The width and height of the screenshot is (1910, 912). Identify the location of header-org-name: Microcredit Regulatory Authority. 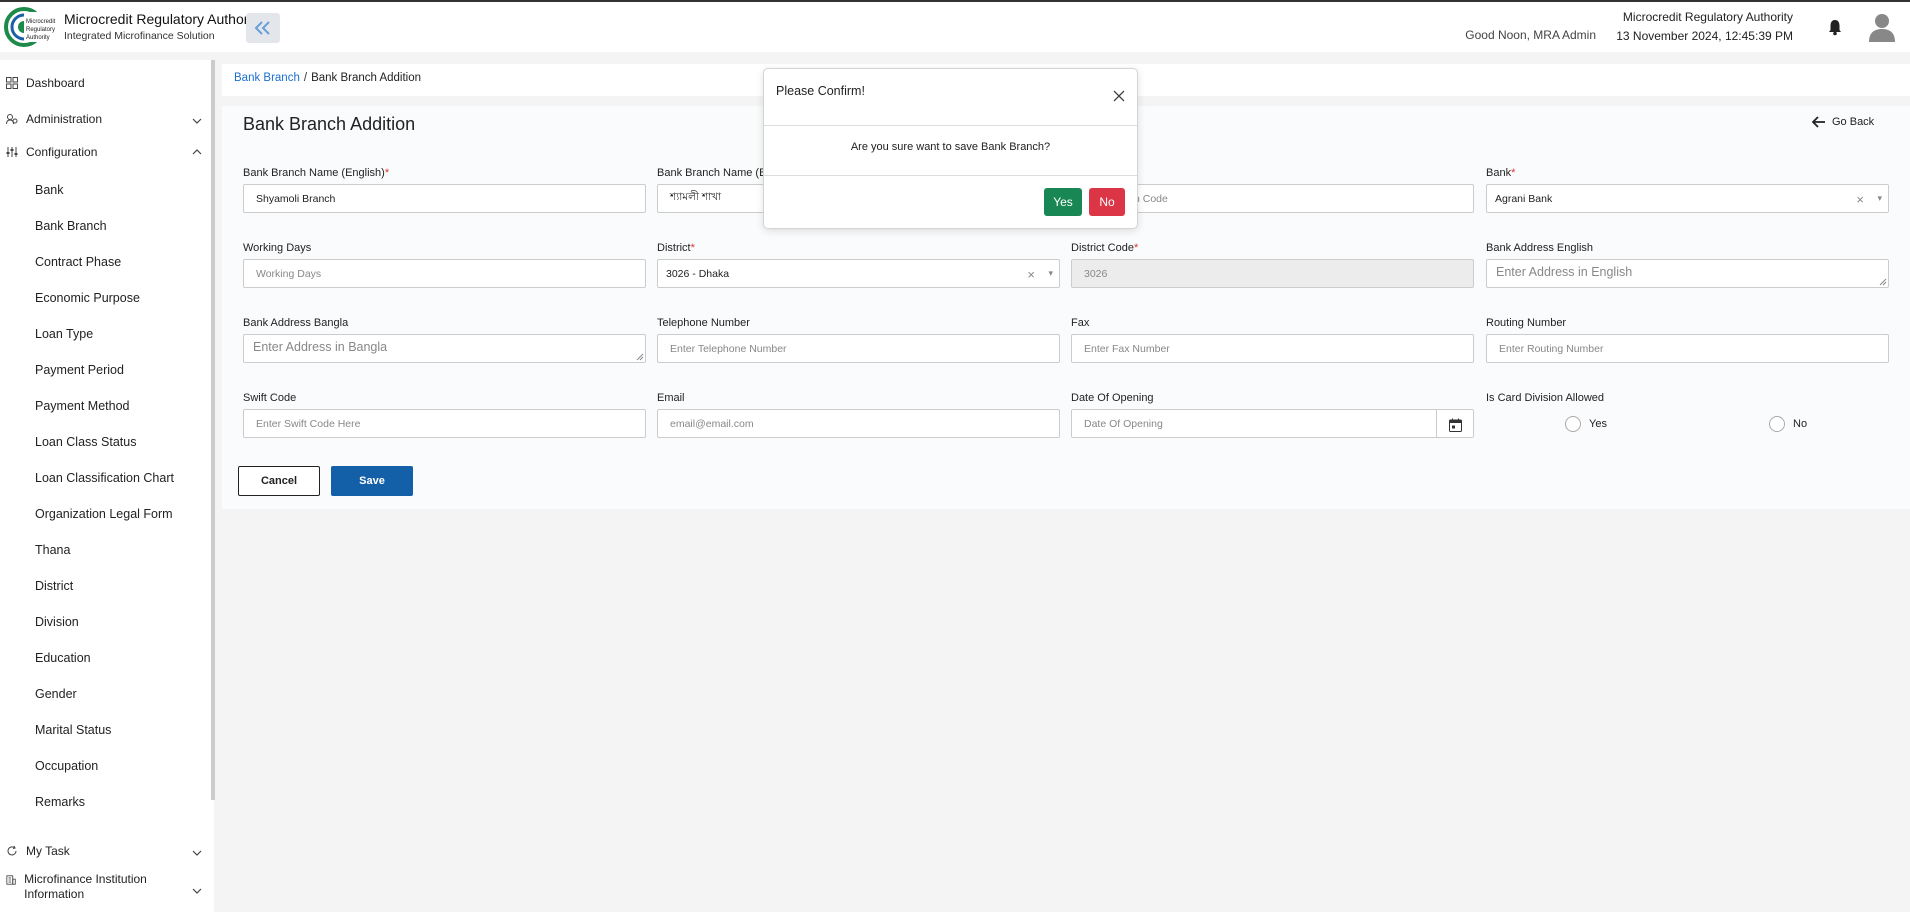
(1707, 17).